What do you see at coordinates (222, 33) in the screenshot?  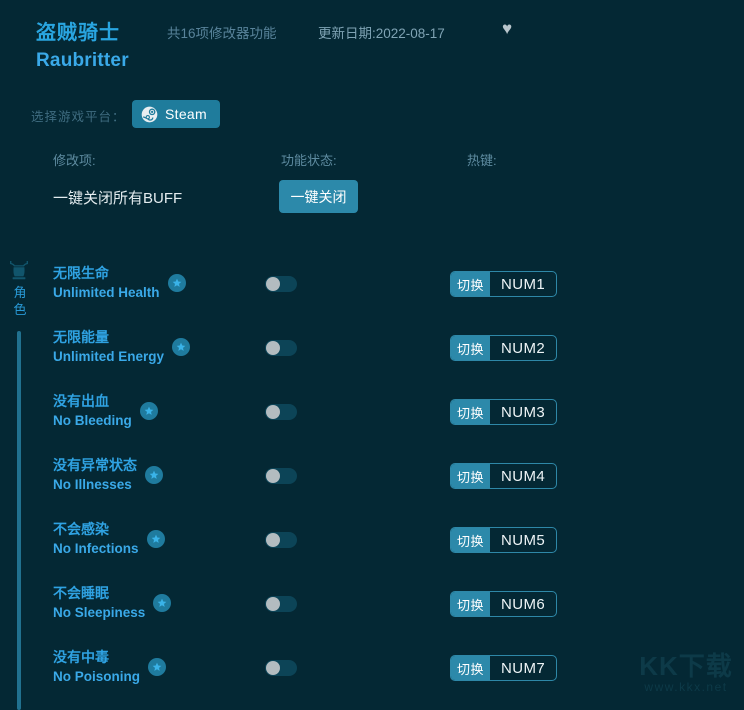 I see `trainer-feature-count: 共16项修改器功能` at bounding box center [222, 33].